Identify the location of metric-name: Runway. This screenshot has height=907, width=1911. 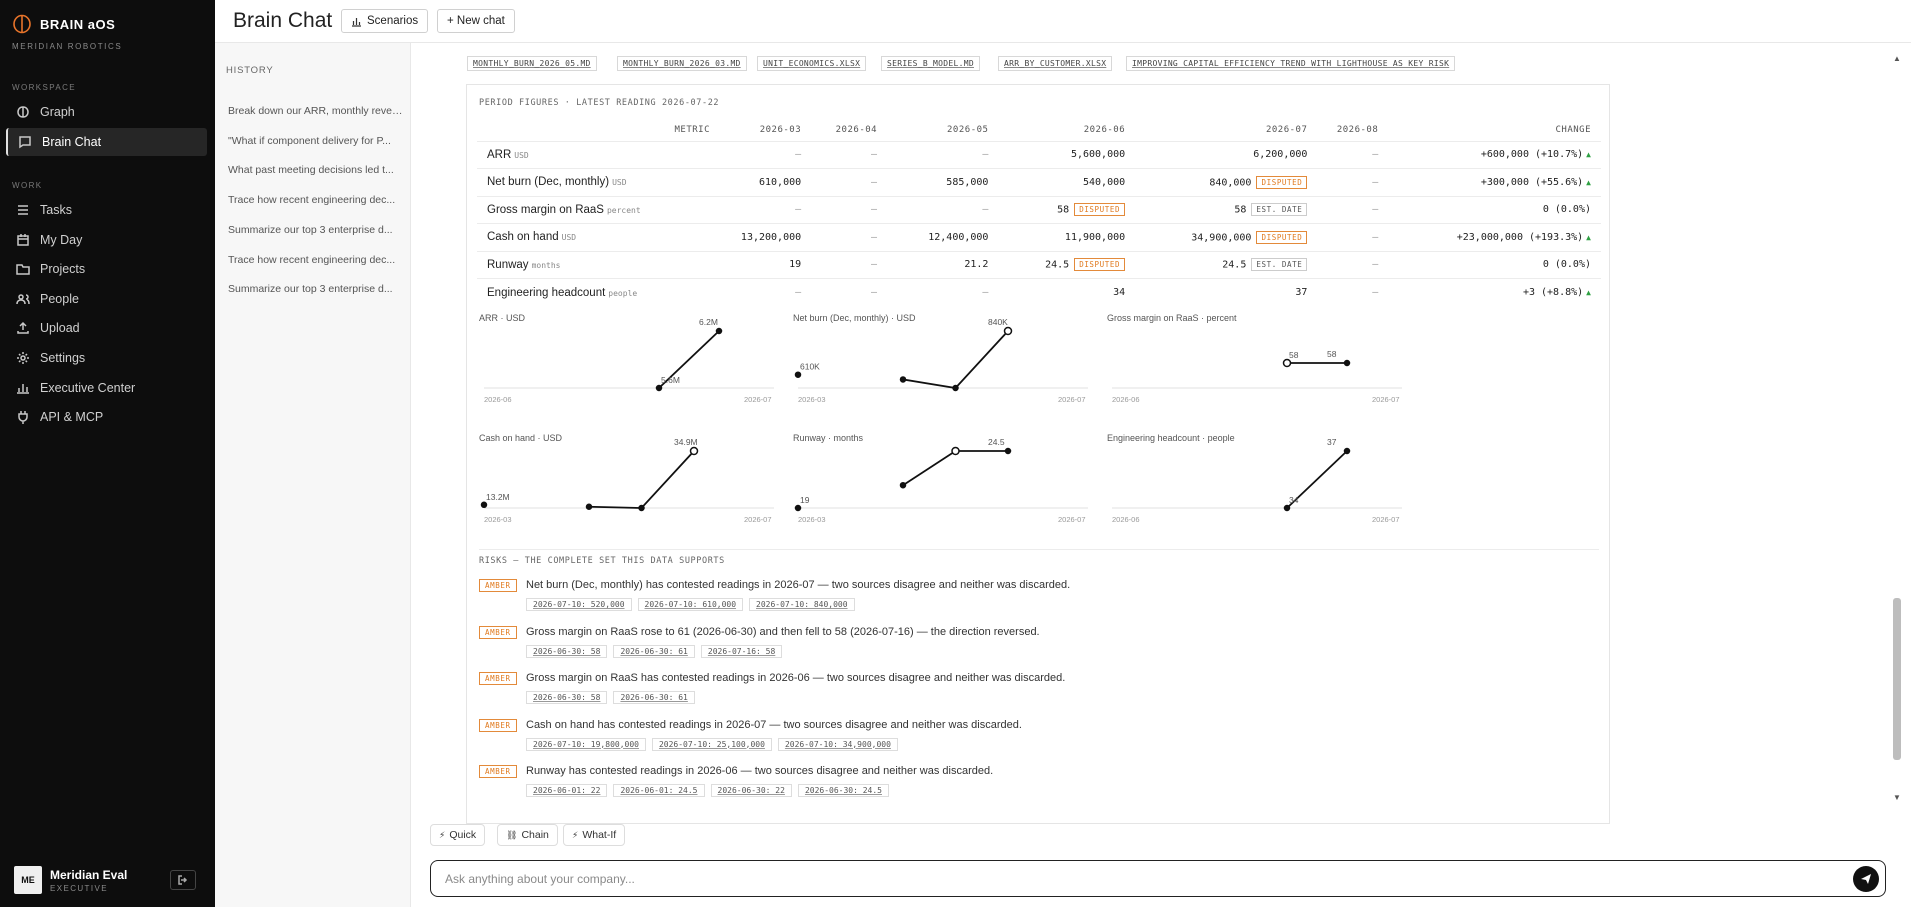
(508, 264).